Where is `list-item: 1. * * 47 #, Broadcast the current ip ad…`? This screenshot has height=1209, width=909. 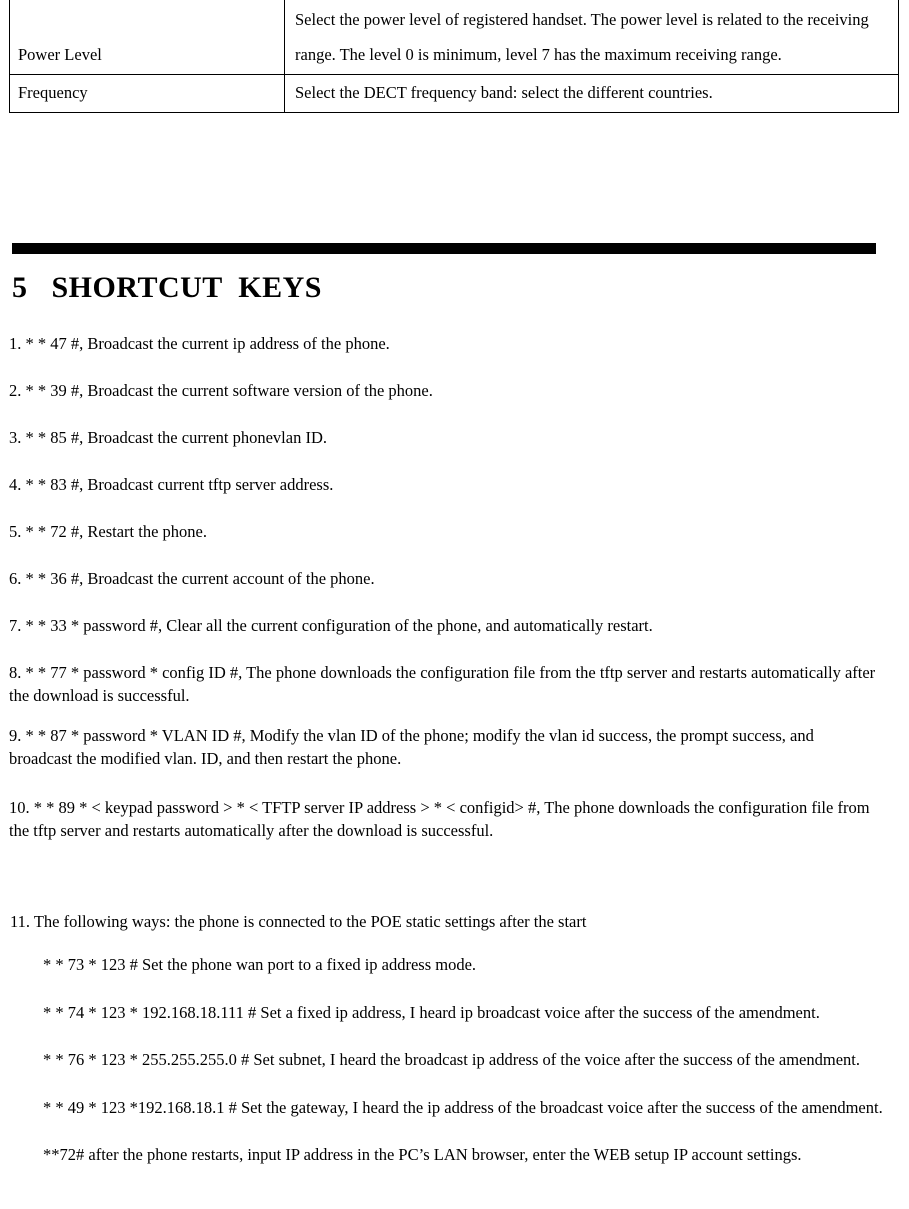
list-item: 1. * * 47 #, Broadcast the current ip ad… is located at coordinates (199, 343).